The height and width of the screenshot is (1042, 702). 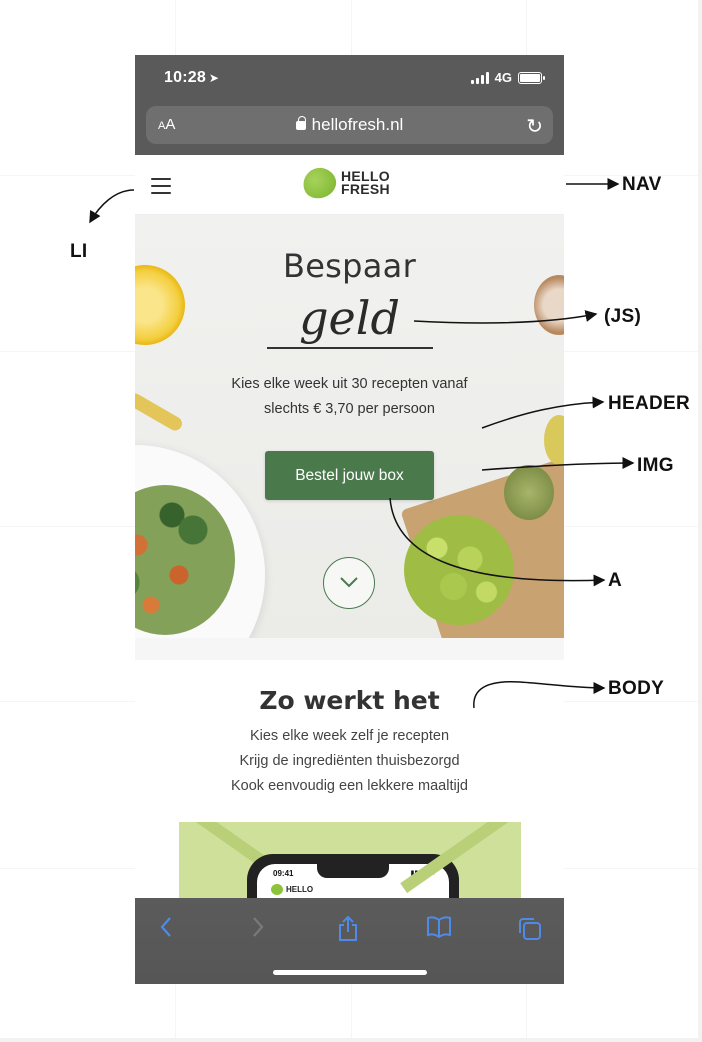 I want to click on clock: 10:28, so click(x=185, y=77).